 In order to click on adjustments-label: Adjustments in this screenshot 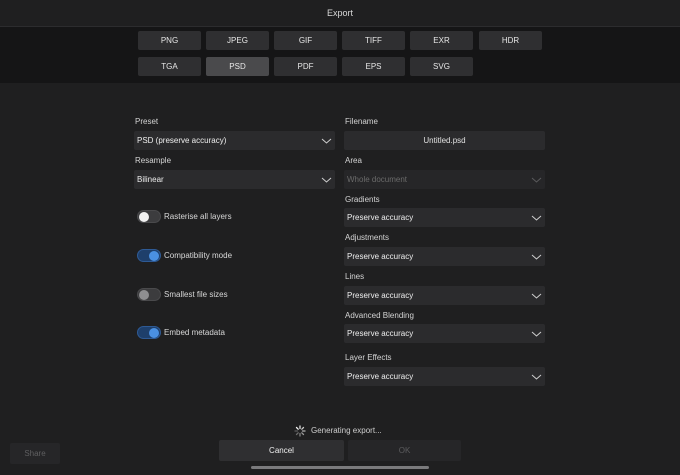, I will do `click(367, 237)`.